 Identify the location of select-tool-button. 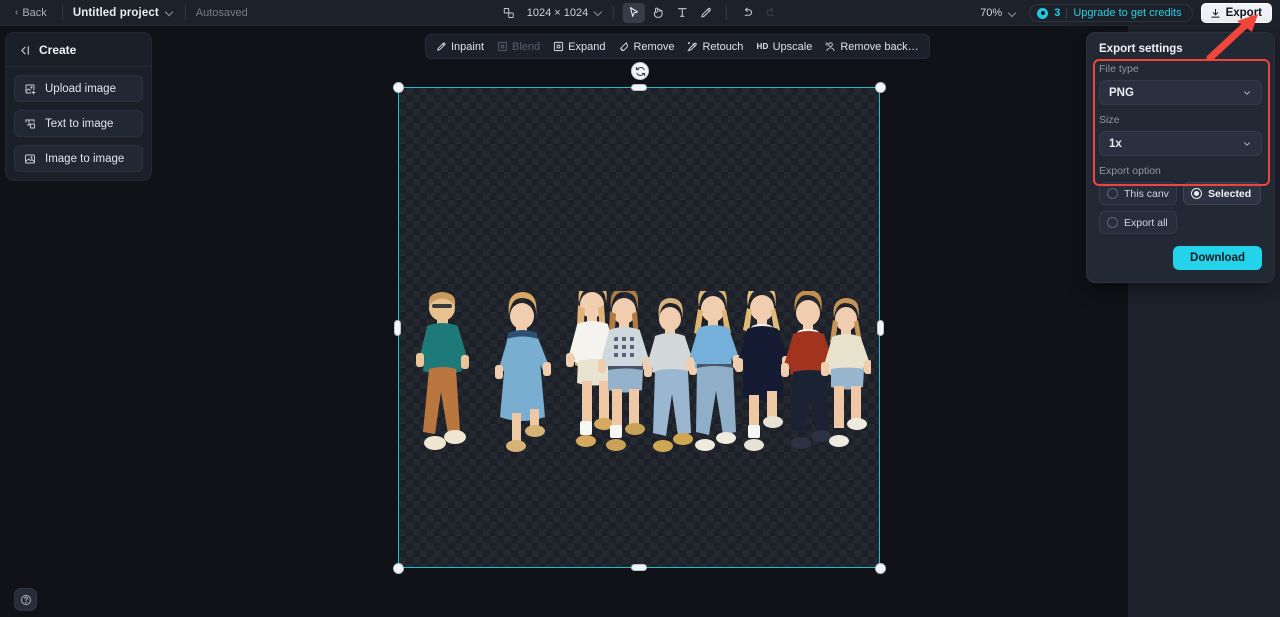
(634, 12).